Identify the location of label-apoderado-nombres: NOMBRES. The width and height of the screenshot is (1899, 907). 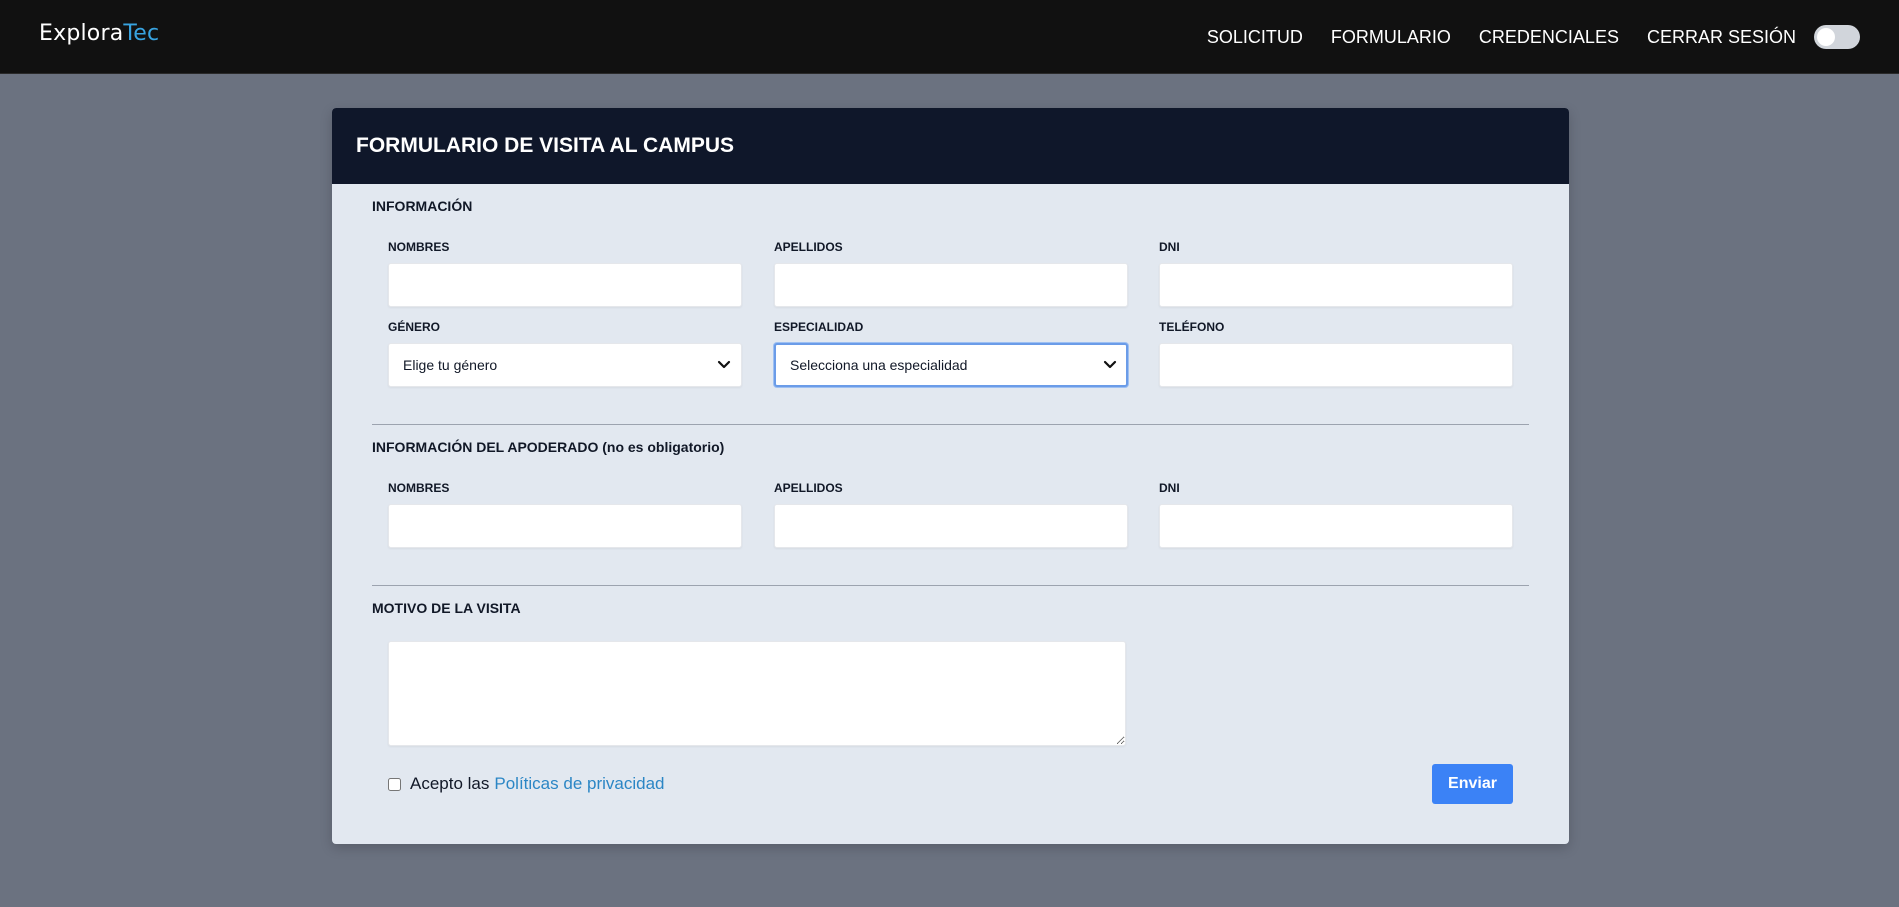
(419, 488).